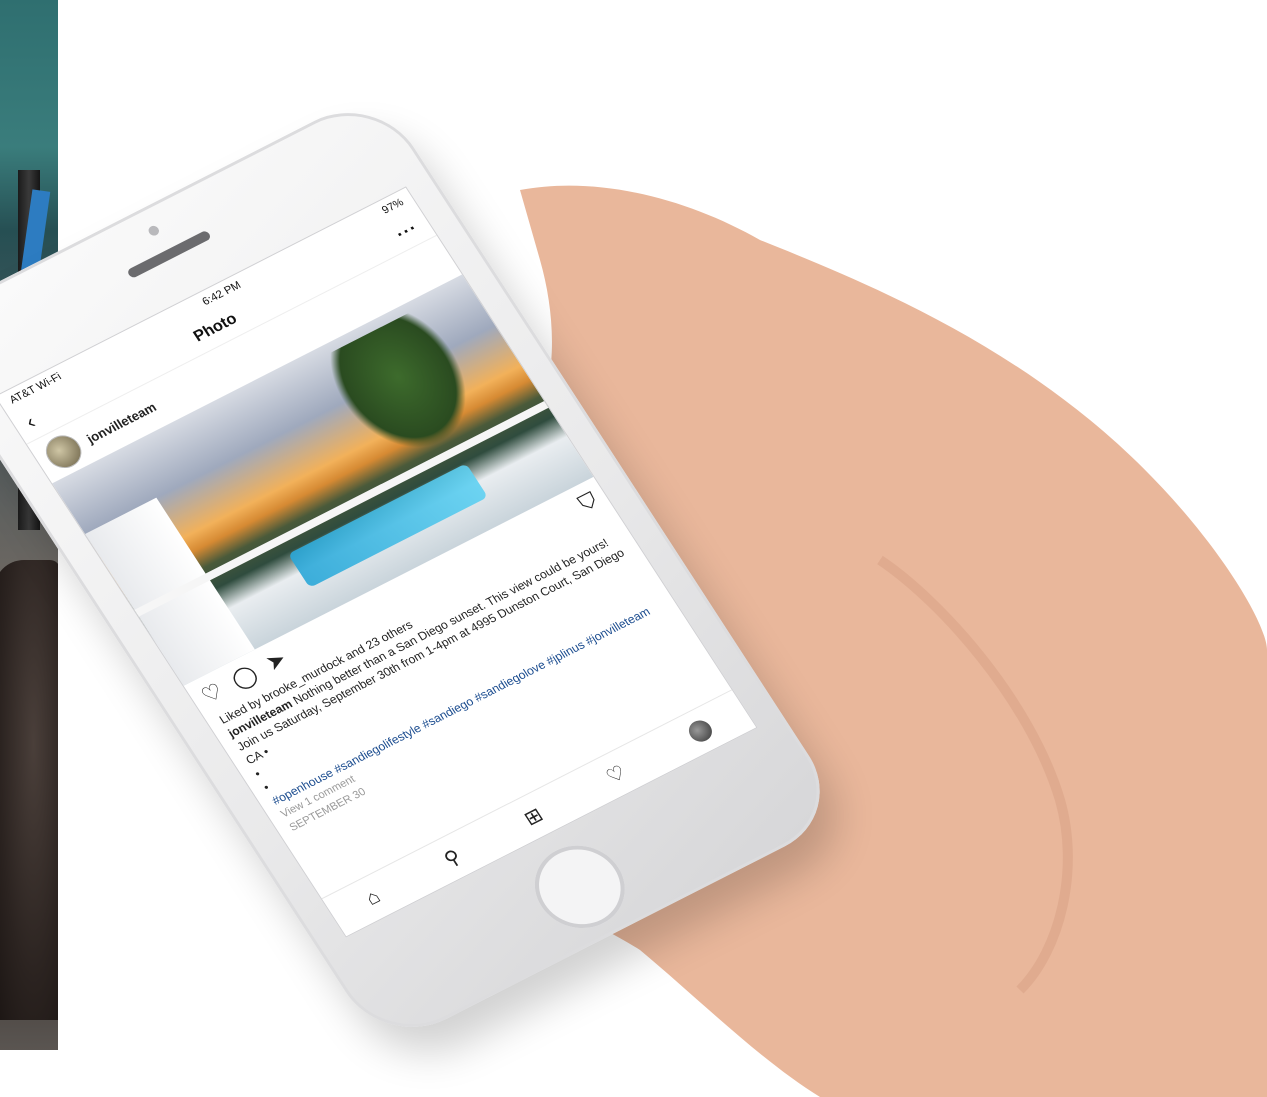 The height and width of the screenshot is (1097, 1267). I want to click on activity-heart-icon: ♡, so click(616, 774).